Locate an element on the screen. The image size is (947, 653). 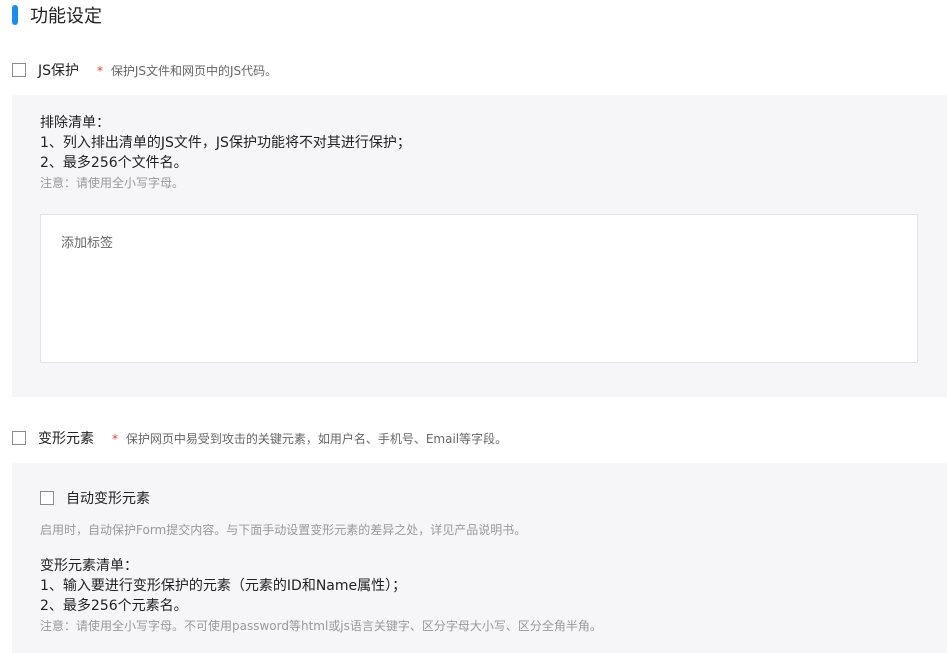
js-protect-row: JS保护 * 保护JS文件和网页中的JS代码。 is located at coordinates (144, 70).